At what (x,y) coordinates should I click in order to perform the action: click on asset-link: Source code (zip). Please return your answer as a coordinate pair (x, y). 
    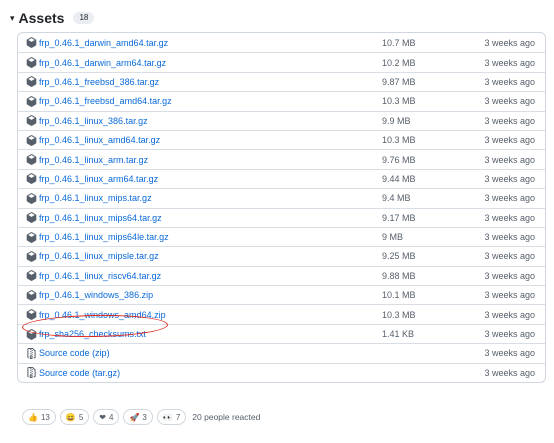
    Looking at the image, I should click on (200, 353).